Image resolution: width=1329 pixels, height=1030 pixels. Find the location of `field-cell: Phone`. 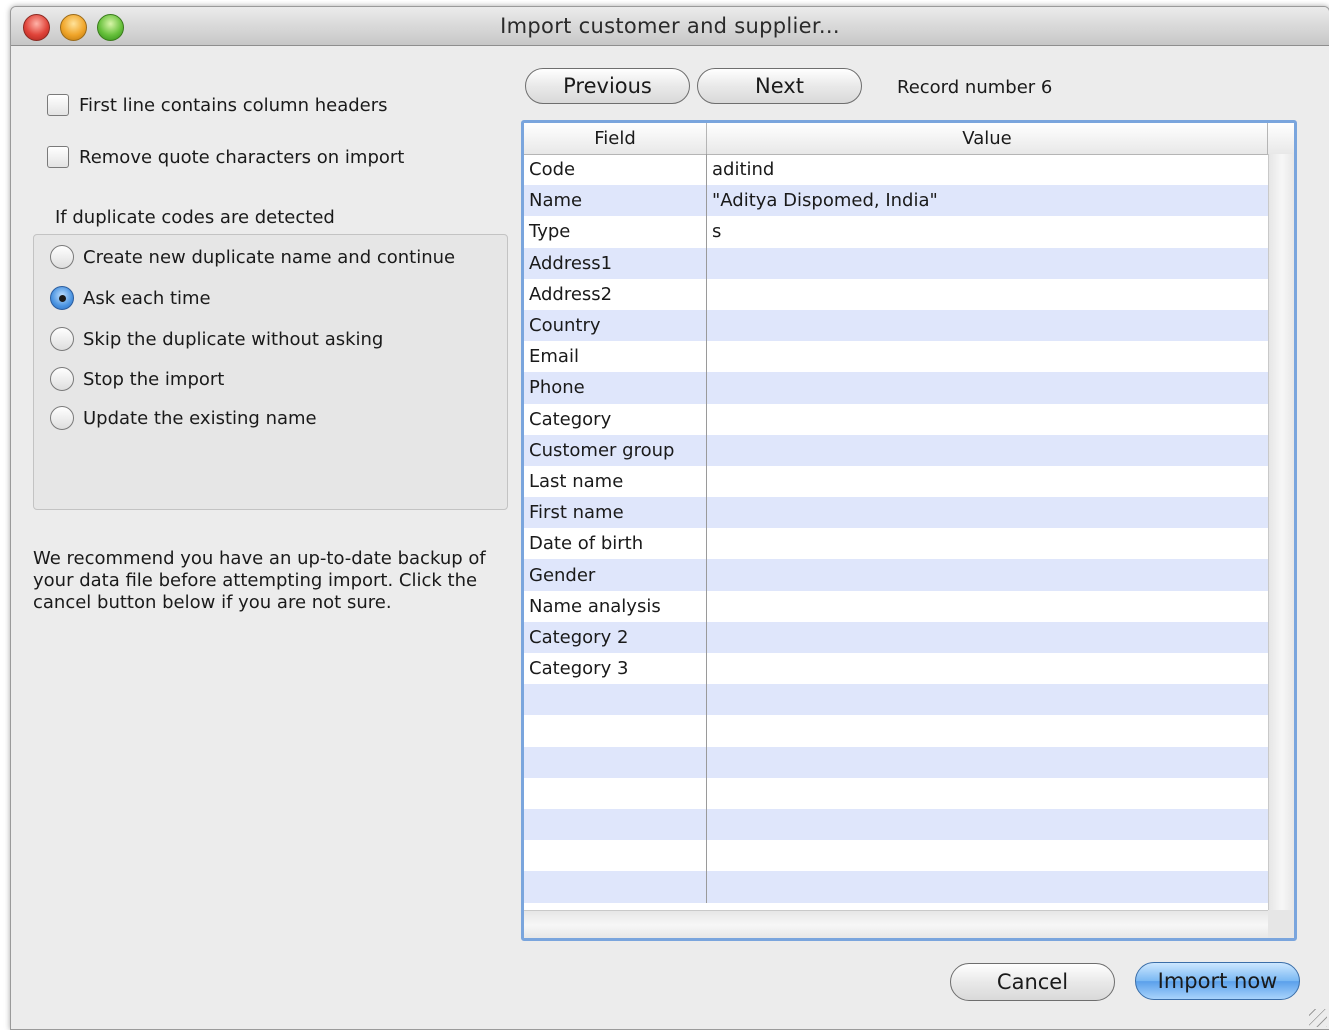

field-cell: Phone is located at coordinates (615, 388).